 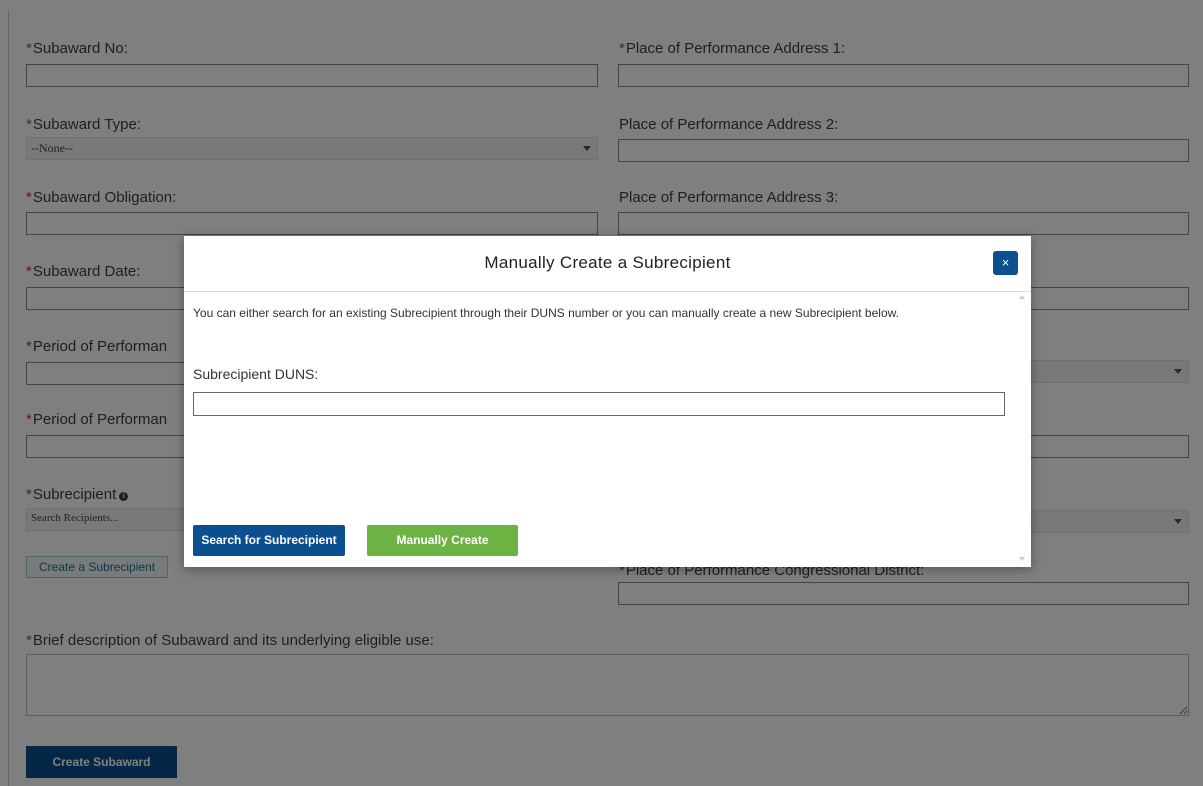 What do you see at coordinates (1022, 559) in the screenshot?
I see `scroll-down-icon` at bounding box center [1022, 559].